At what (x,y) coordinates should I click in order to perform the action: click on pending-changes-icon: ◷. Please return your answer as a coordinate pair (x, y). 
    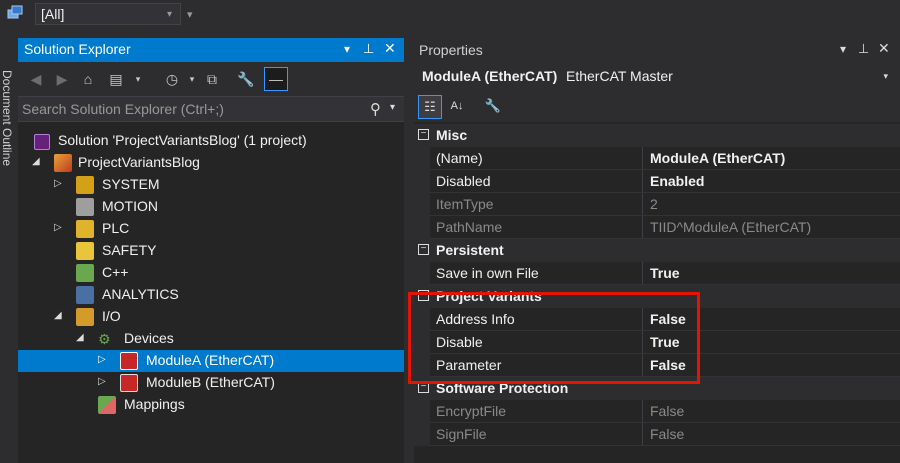
    Looking at the image, I should click on (172, 79).